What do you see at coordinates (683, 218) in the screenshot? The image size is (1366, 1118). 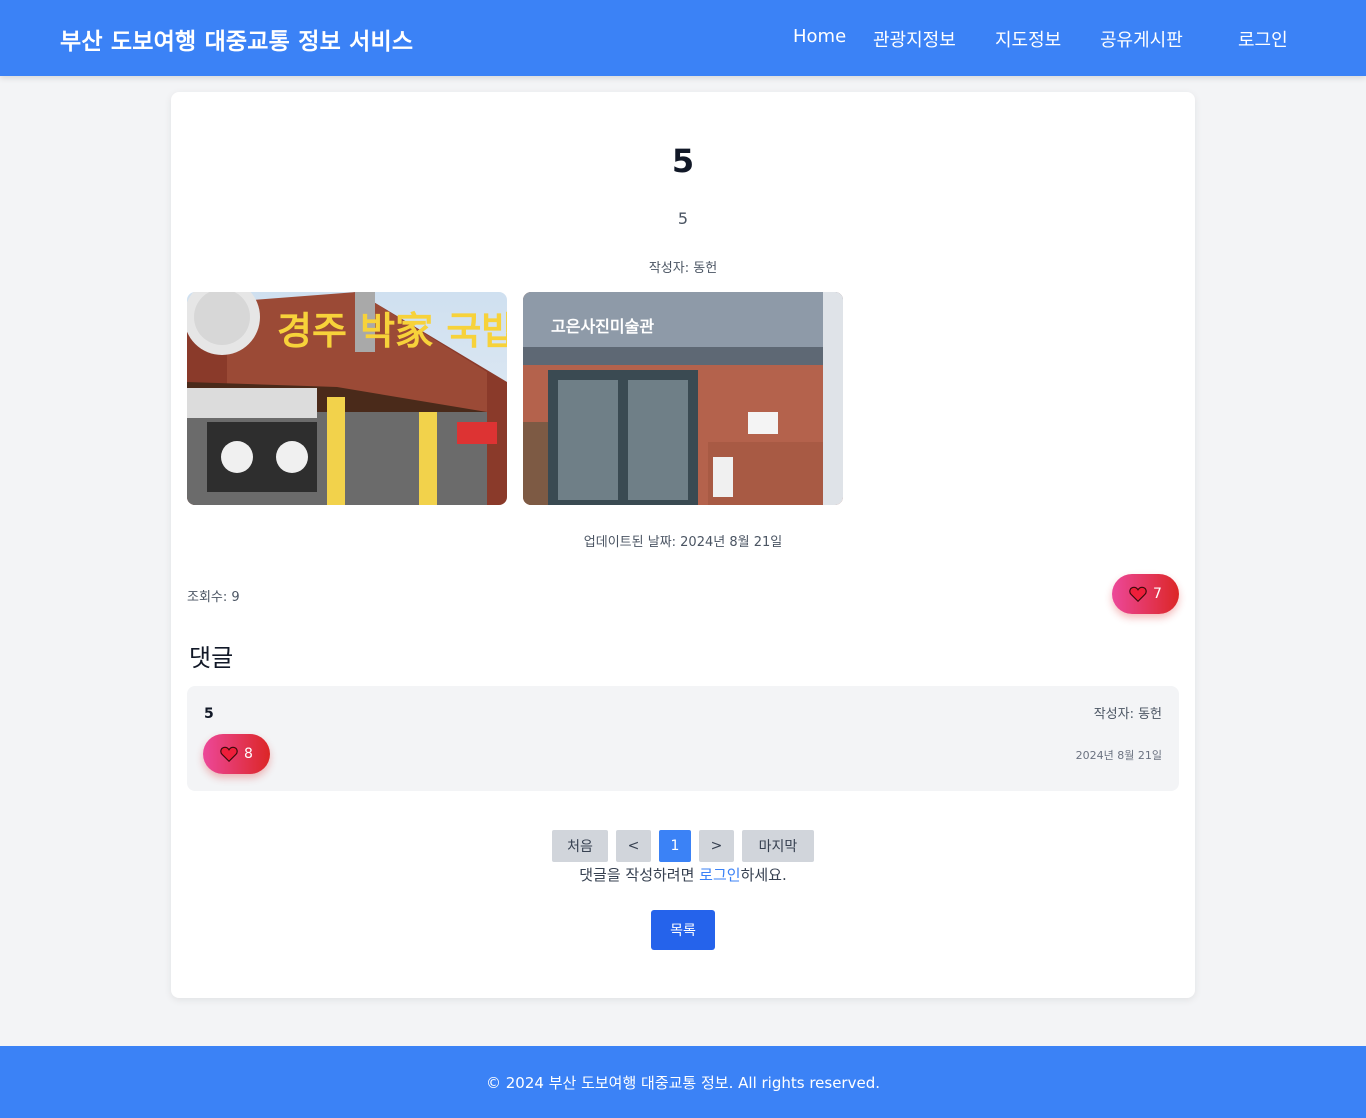 I see `post-body: 5` at bounding box center [683, 218].